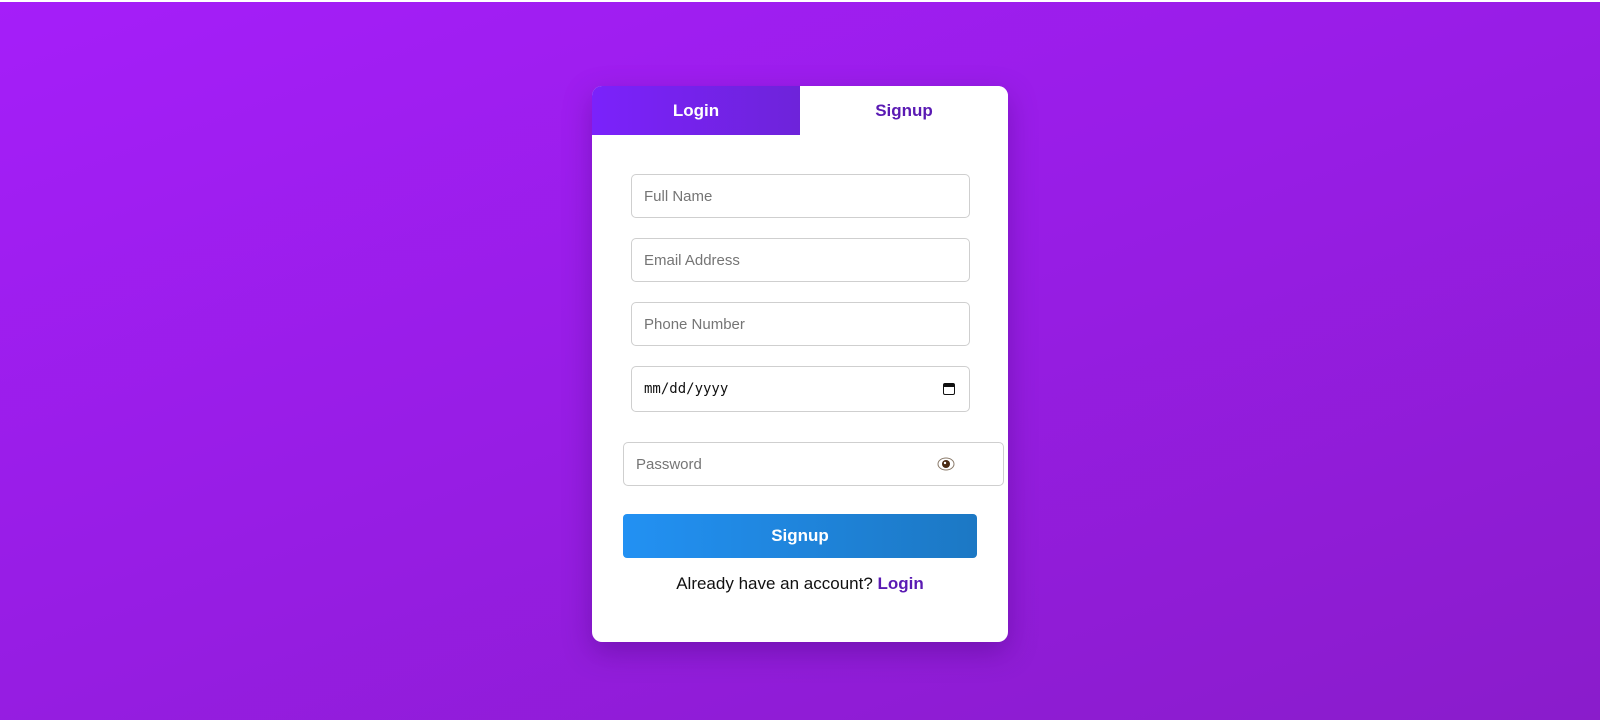  I want to click on date-placeholder: mm/dd/yyyy, so click(686, 389).